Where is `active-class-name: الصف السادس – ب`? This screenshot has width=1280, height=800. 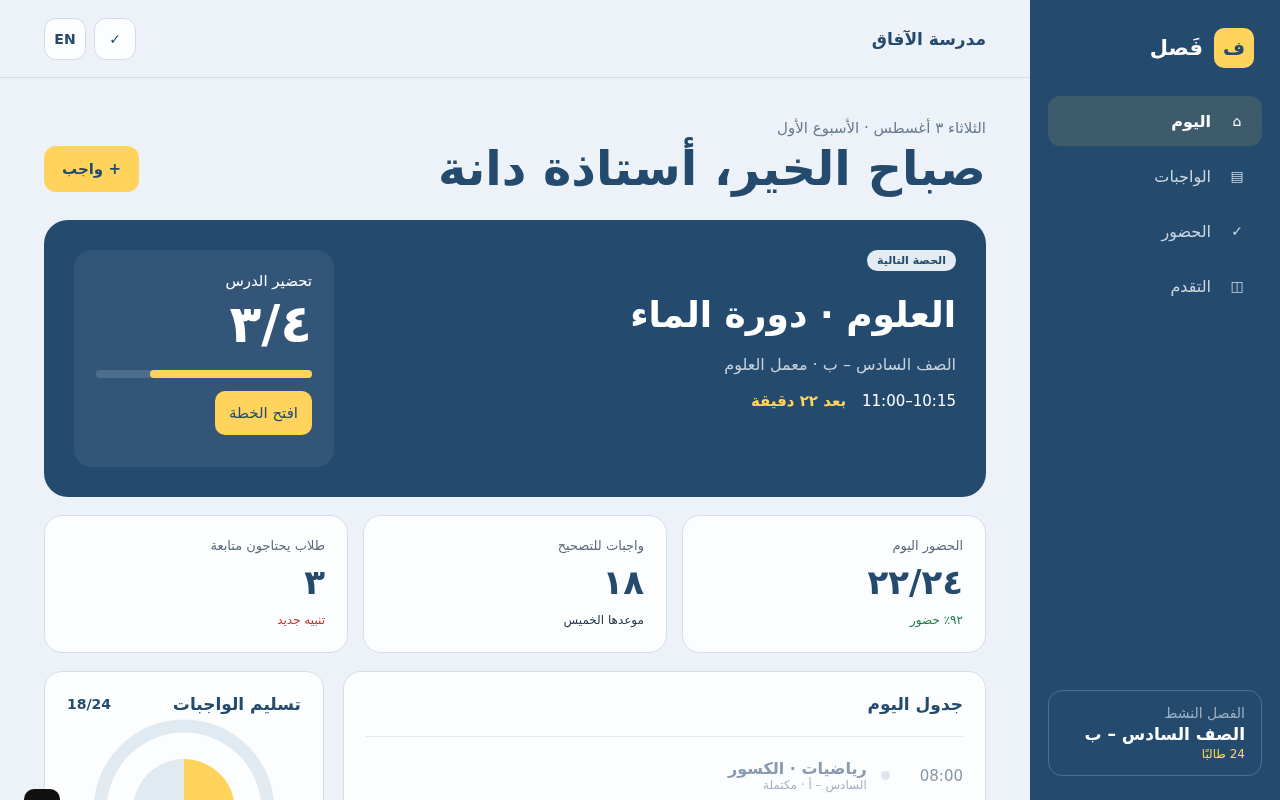 active-class-name: الصف السادس – ب is located at coordinates (1164, 734).